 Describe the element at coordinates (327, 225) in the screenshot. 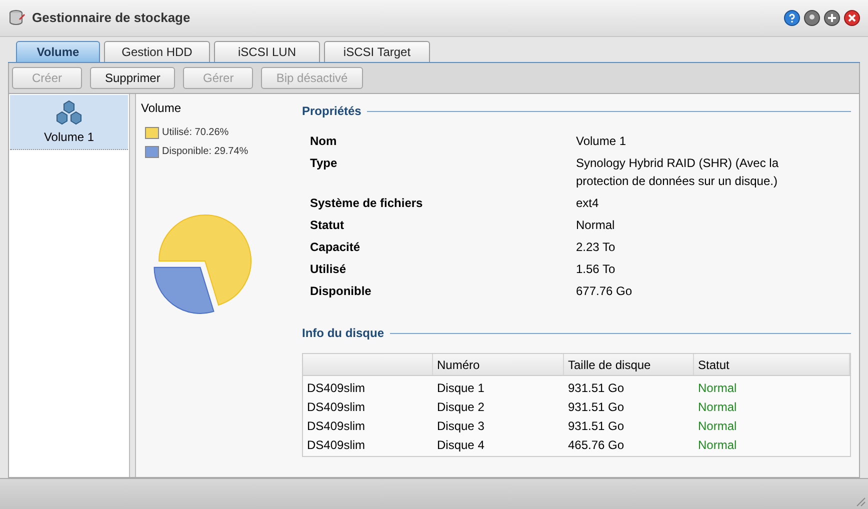

I see `property-label: Statut` at that location.